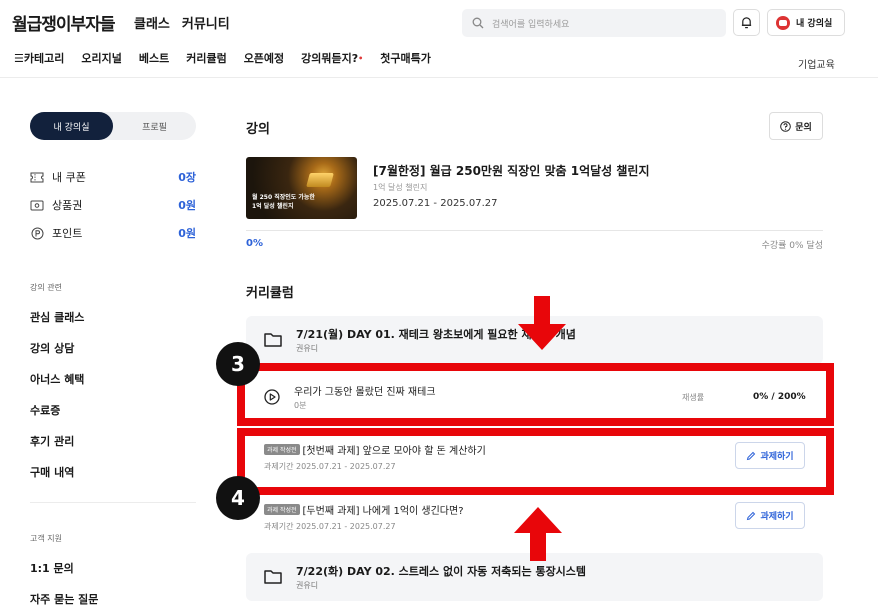 This screenshot has height=611, width=878. I want to click on task-title: [두번째 과제] 나에게 1억이 생긴다면?, so click(383, 511).